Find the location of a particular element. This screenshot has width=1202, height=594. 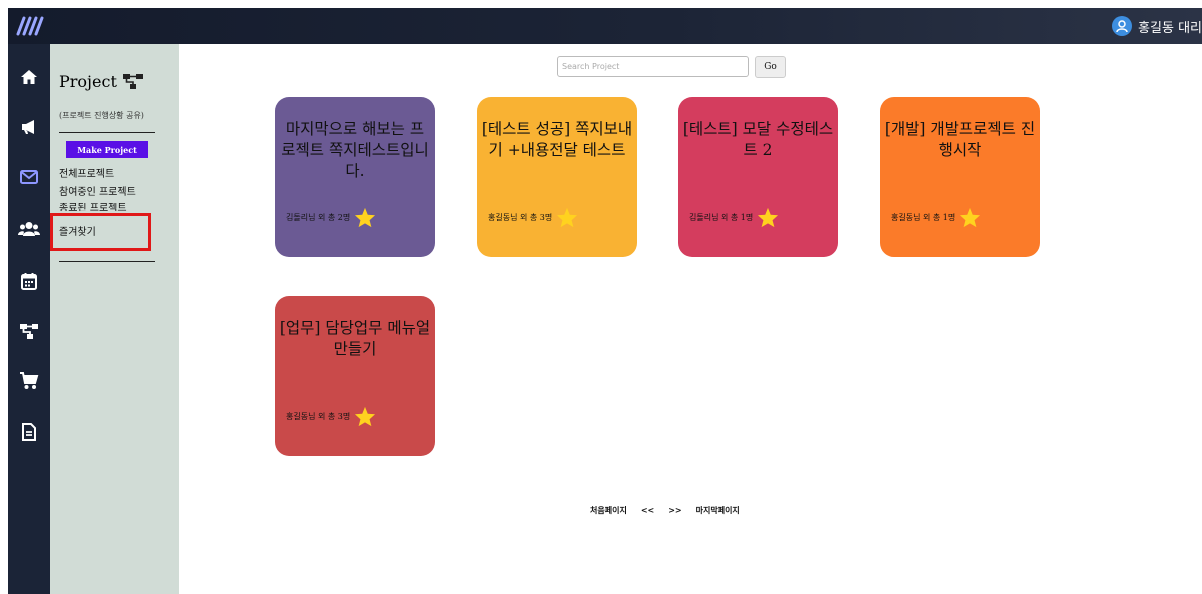

last-page-link: 마지막페이지 is located at coordinates (718, 510).